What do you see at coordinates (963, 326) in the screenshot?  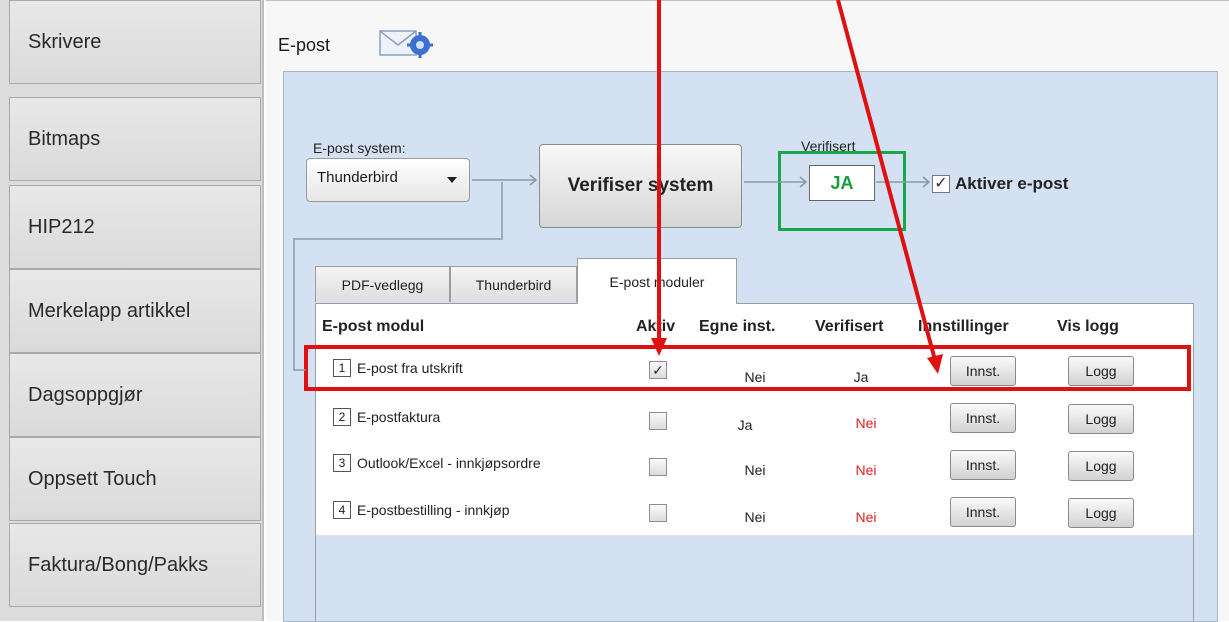 I see `col-header-settings: Innstillinger` at bounding box center [963, 326].